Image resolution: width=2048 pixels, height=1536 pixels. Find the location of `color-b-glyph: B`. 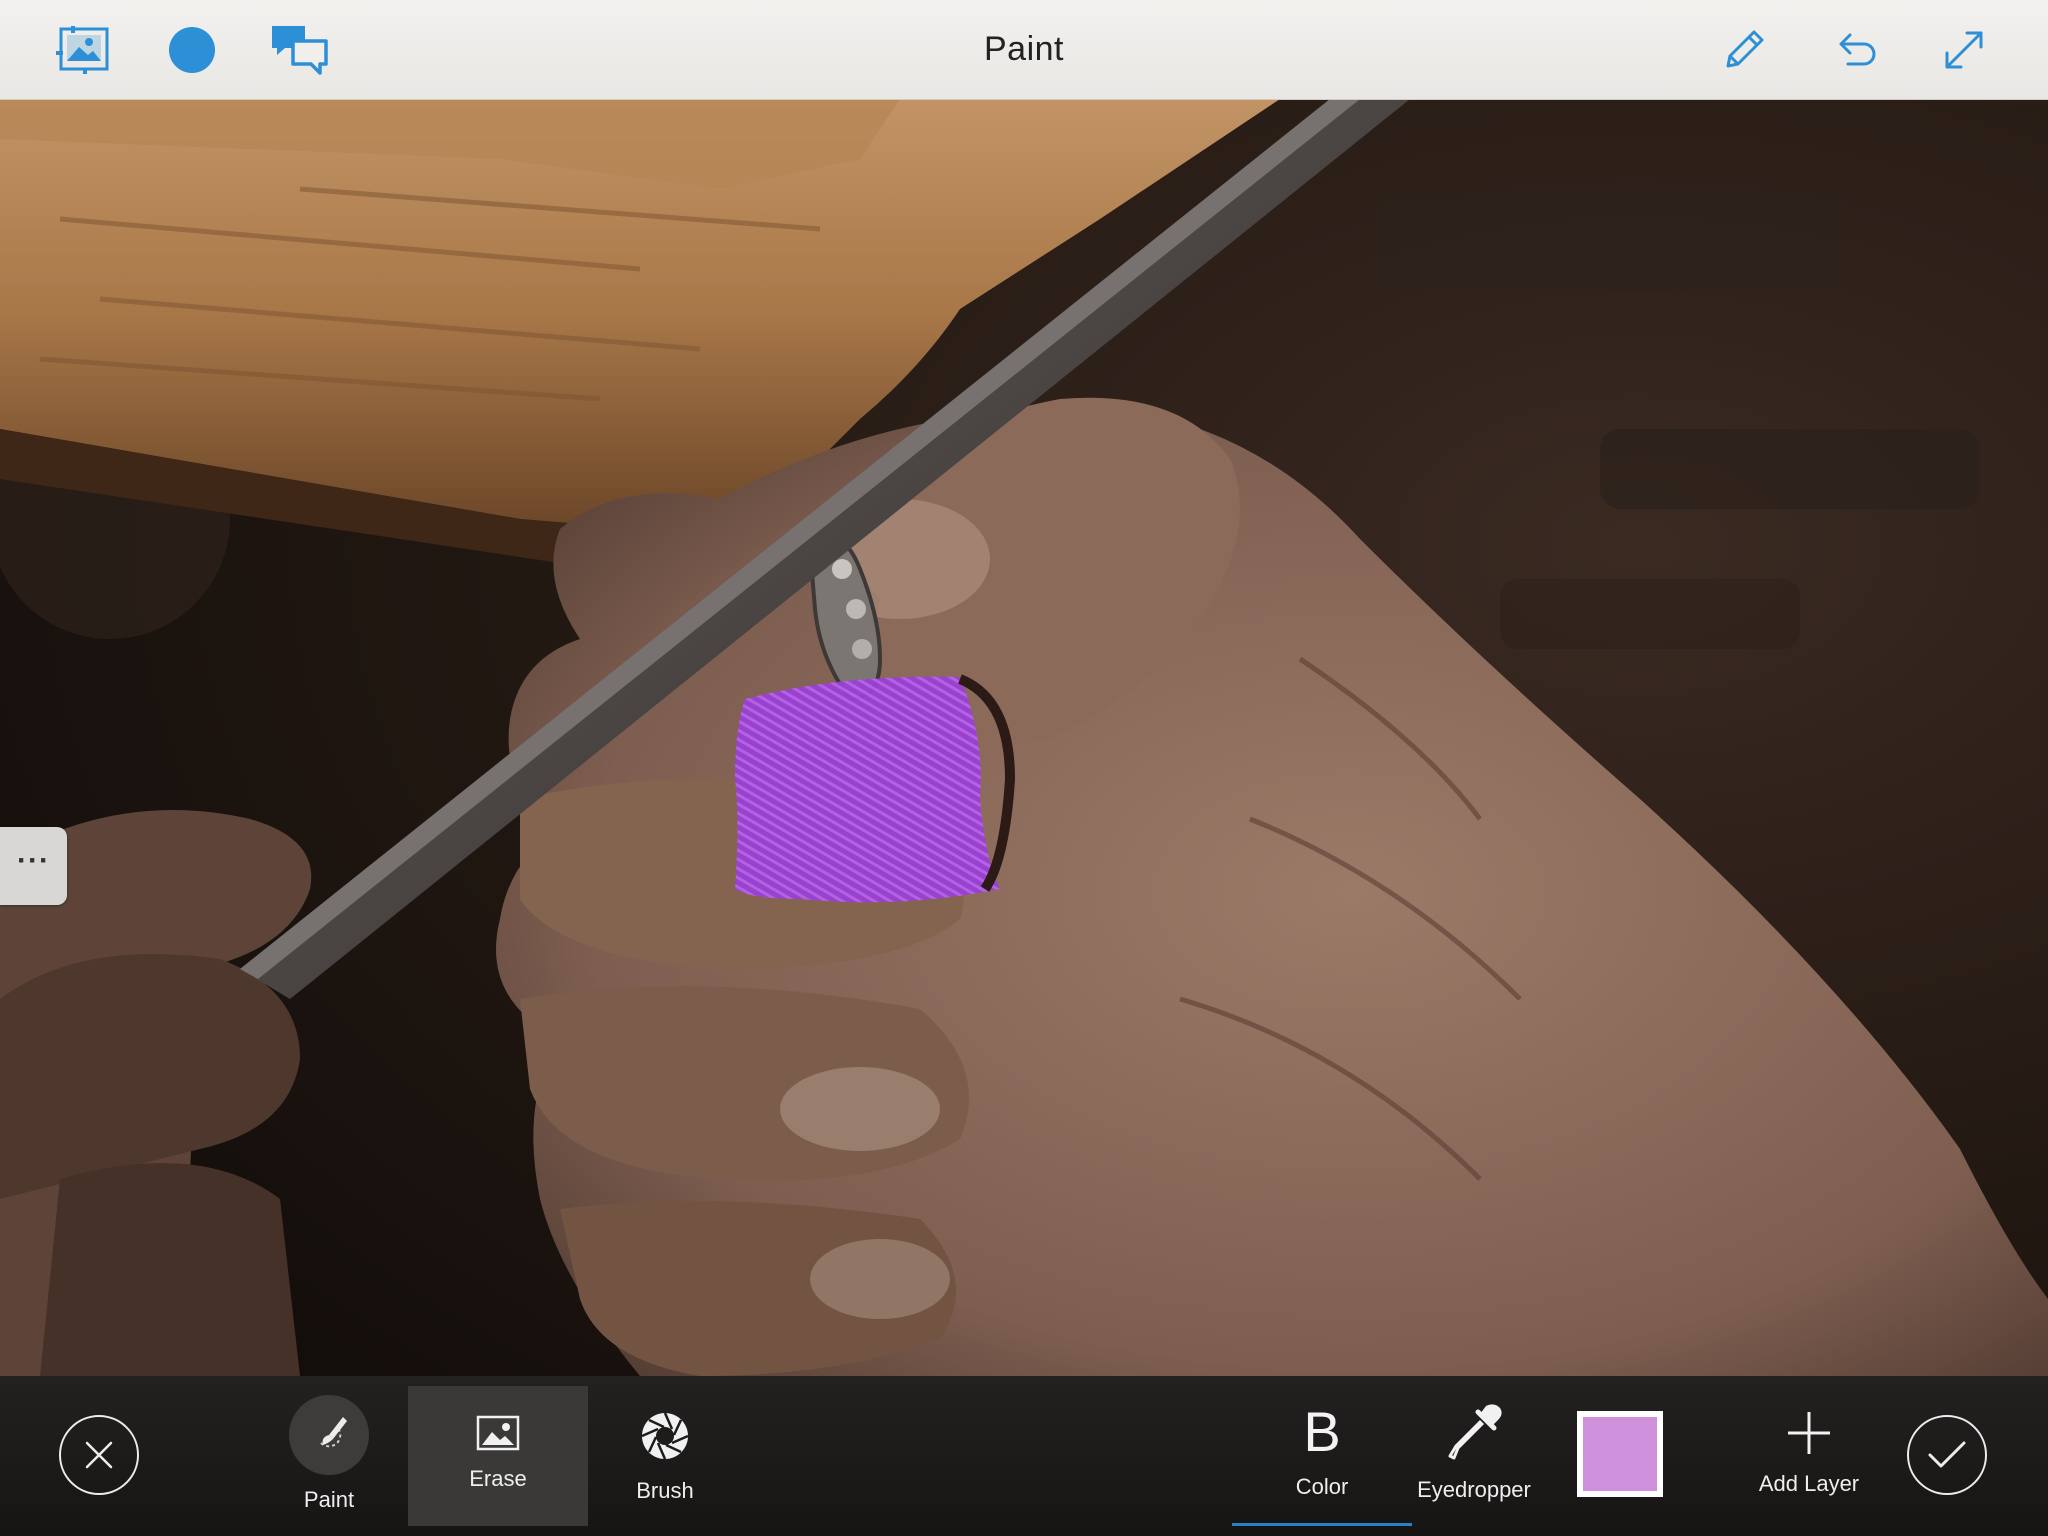

color-b-glyph: B is located at coordinates (1322, 1431).